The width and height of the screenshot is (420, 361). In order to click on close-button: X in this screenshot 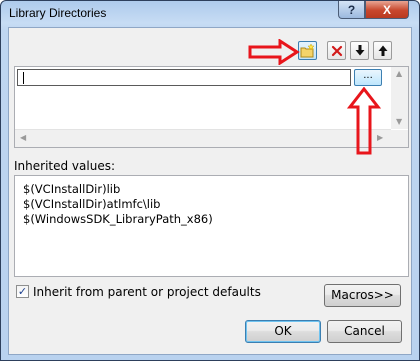, I will do `click(387, 10)`.